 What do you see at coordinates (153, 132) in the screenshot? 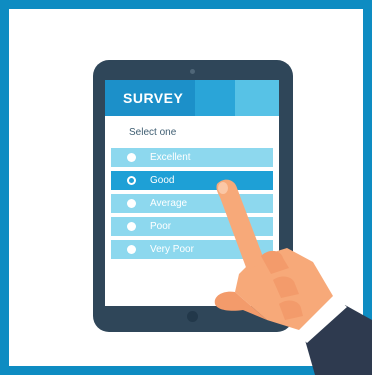
I see `survey-prompt: Select one` at bounding box center [153, 132].